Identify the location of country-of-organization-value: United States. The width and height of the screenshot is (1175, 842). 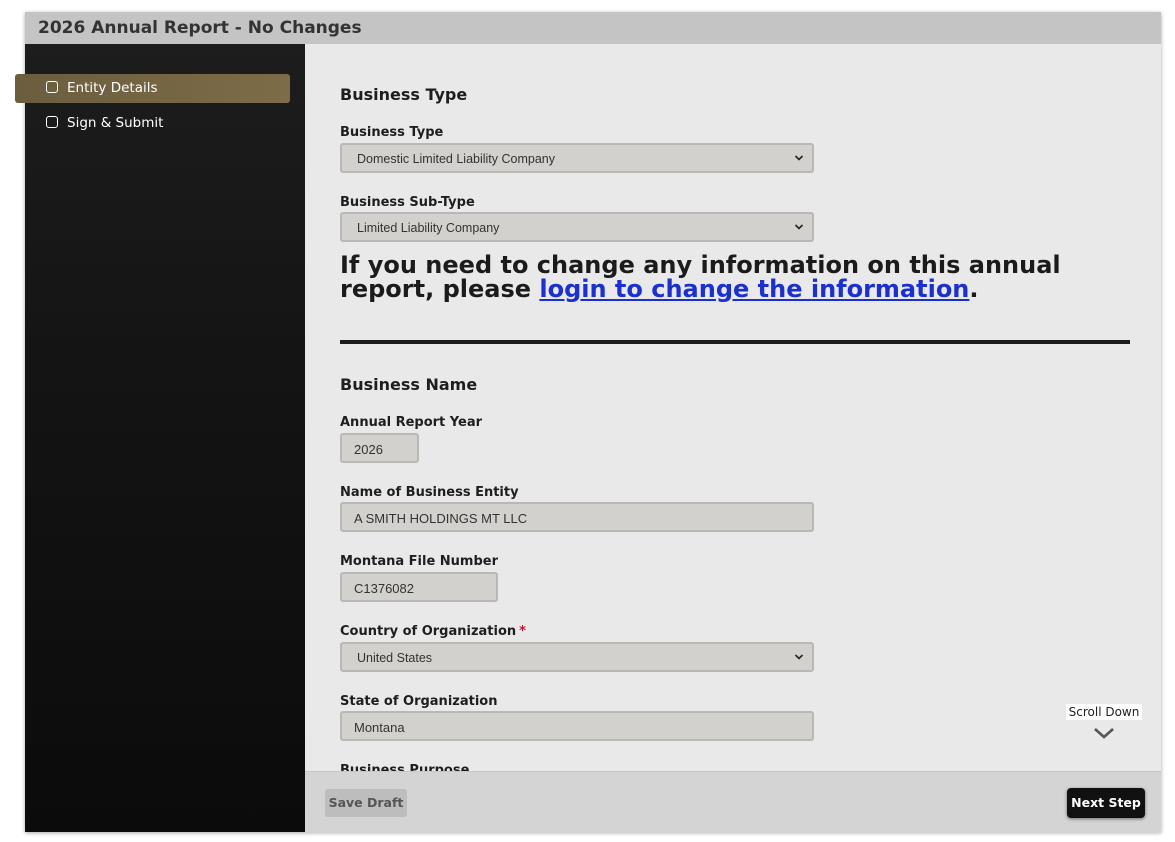
(395, 658).